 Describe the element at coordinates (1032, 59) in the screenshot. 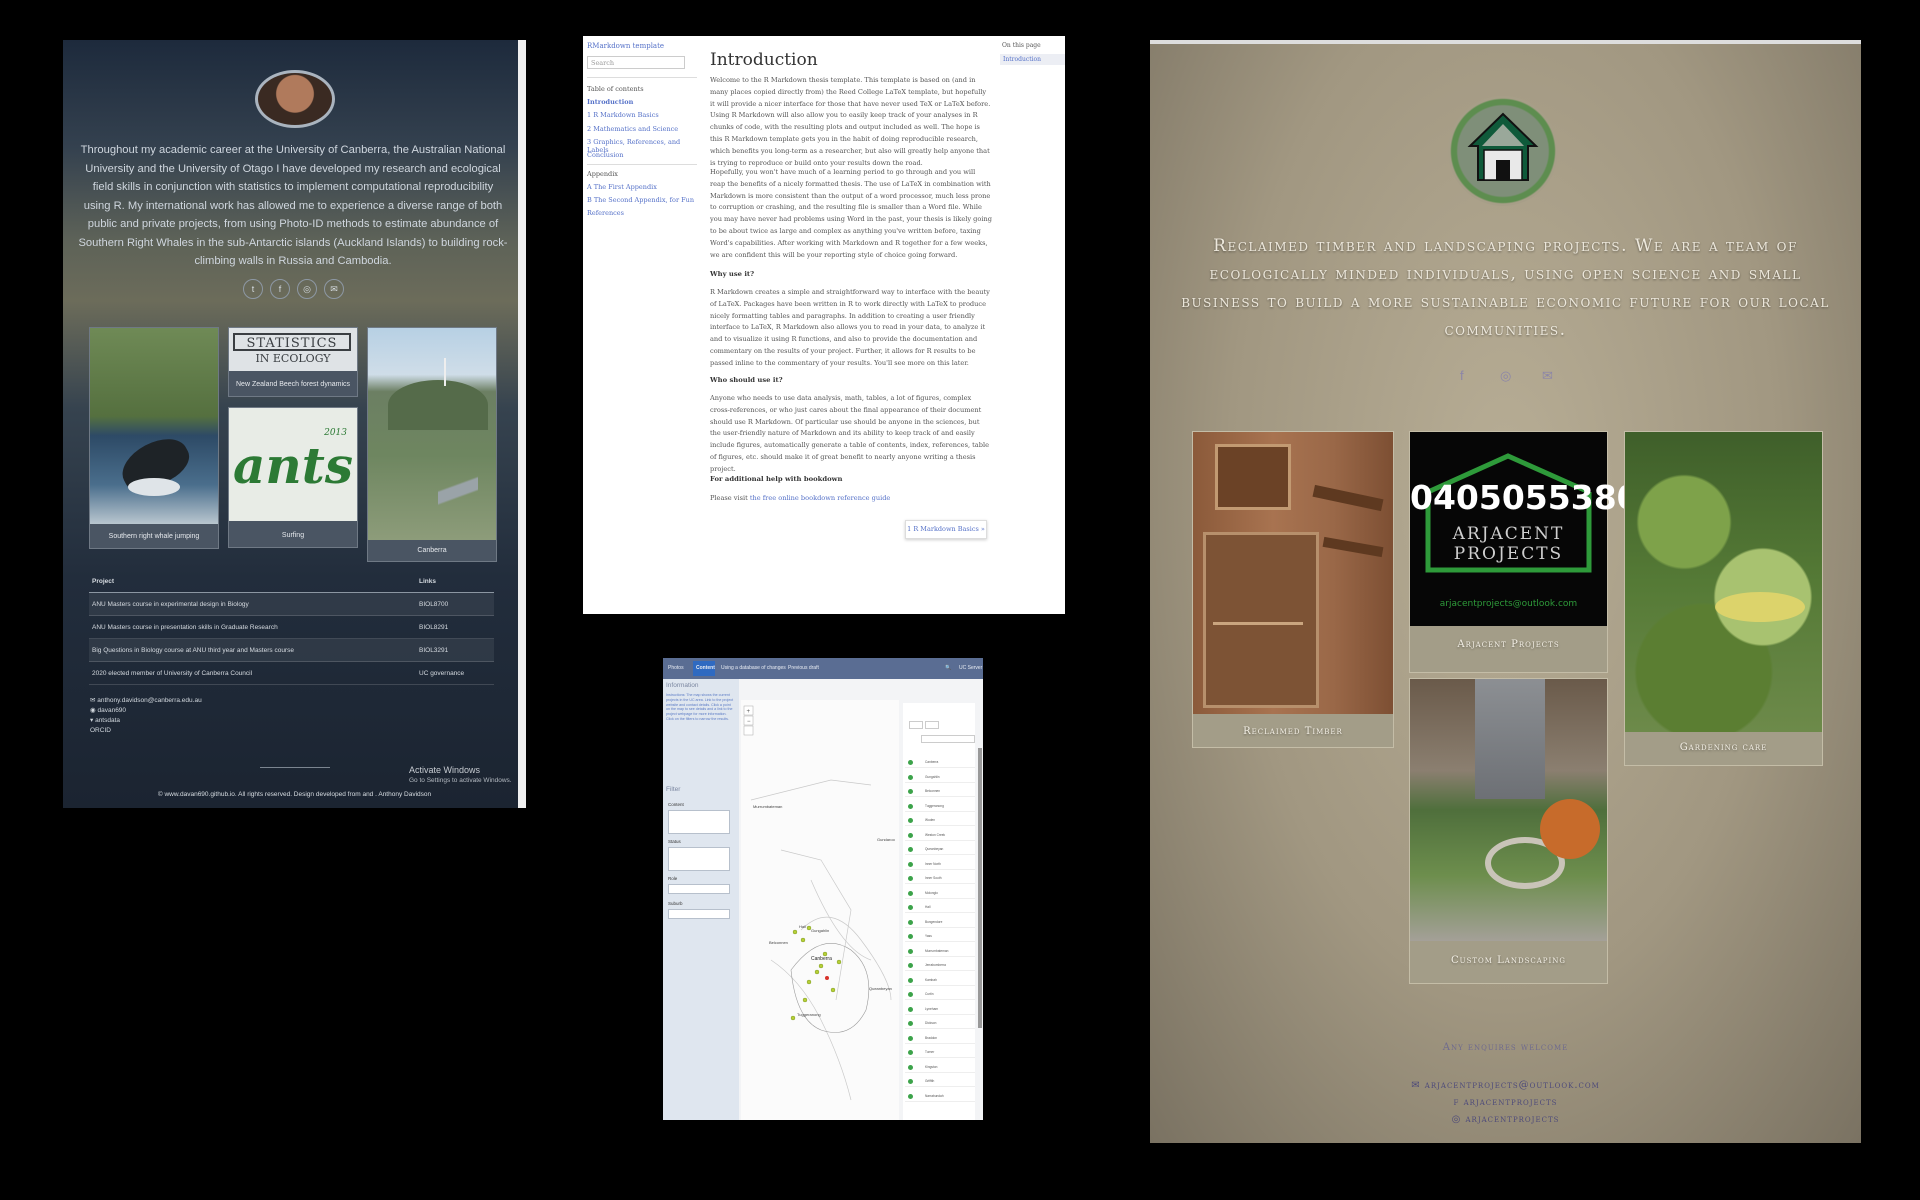

I see `on-this-page-item: Introduction` at that location.